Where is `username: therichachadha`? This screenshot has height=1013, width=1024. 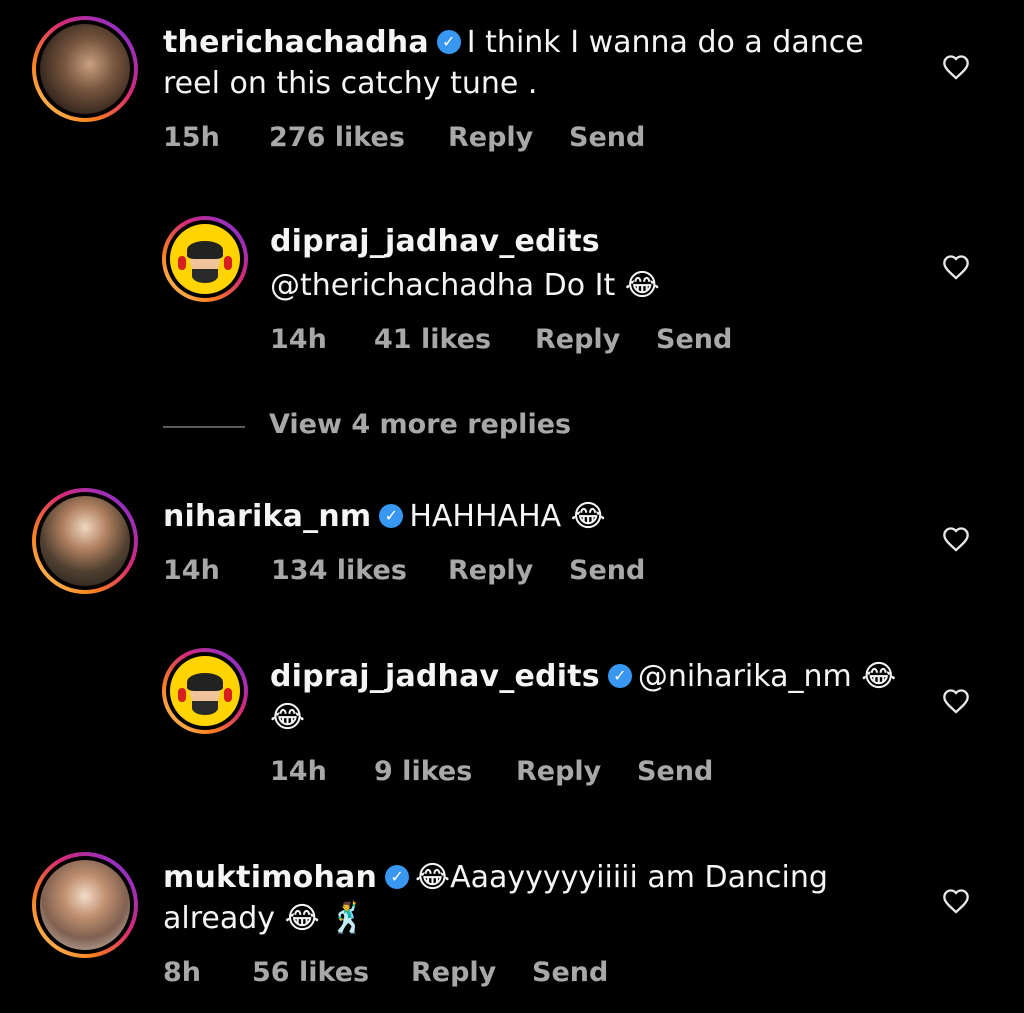
username: therichachadha is located at coordinates (296, 42).